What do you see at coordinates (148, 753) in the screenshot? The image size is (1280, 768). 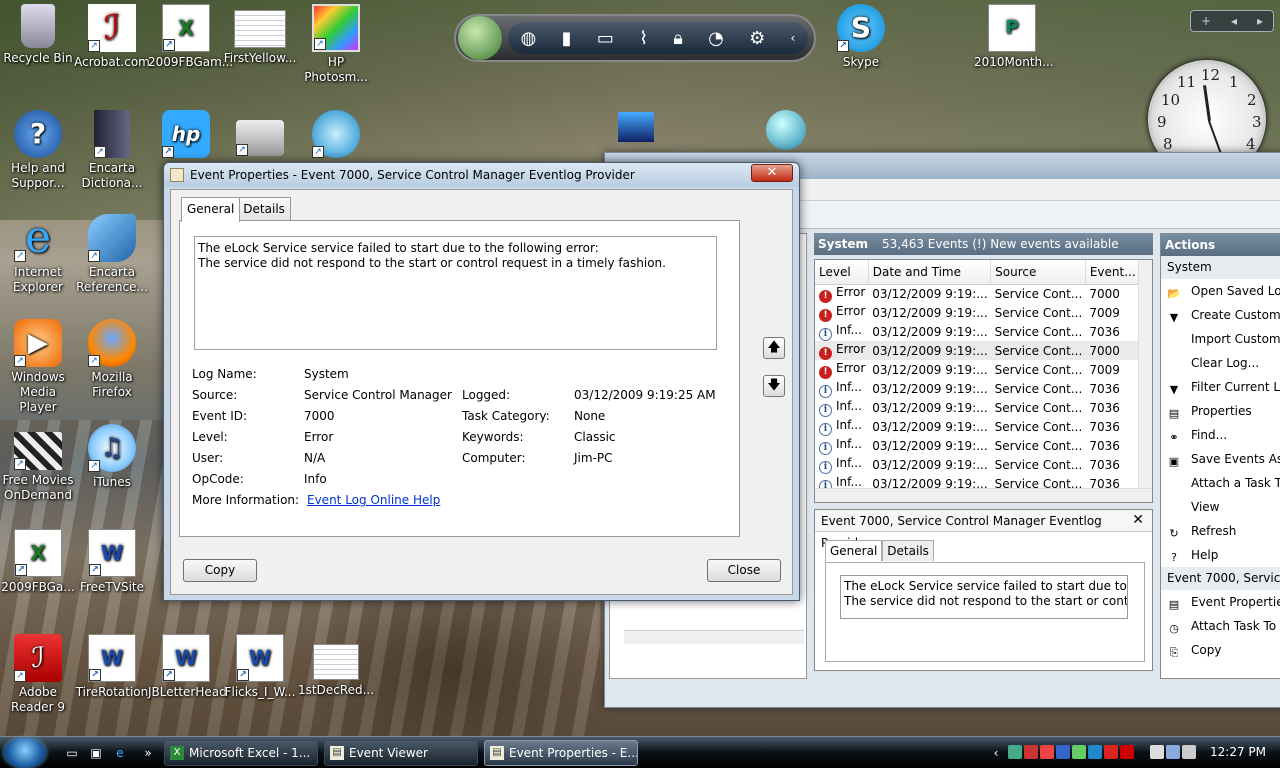 I see `quick-launch-overflow-icon: »` at bounding box center [148, 753].